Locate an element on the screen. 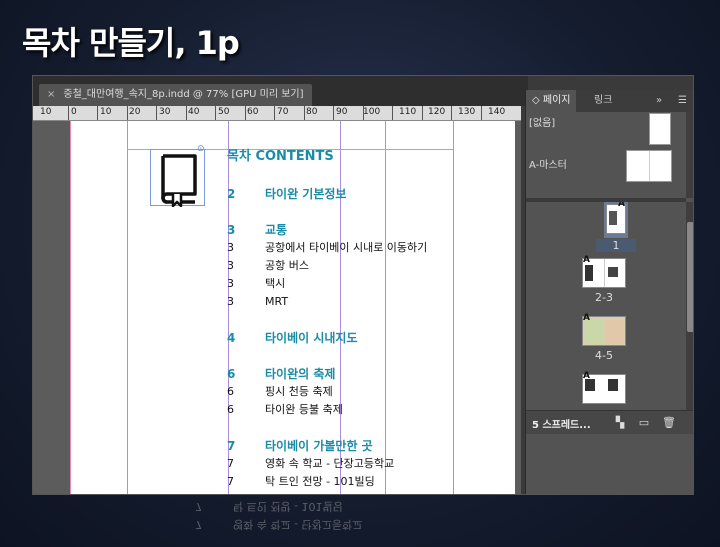  toc-item: 3 공항 버스 is located at coordinates (357, 266).